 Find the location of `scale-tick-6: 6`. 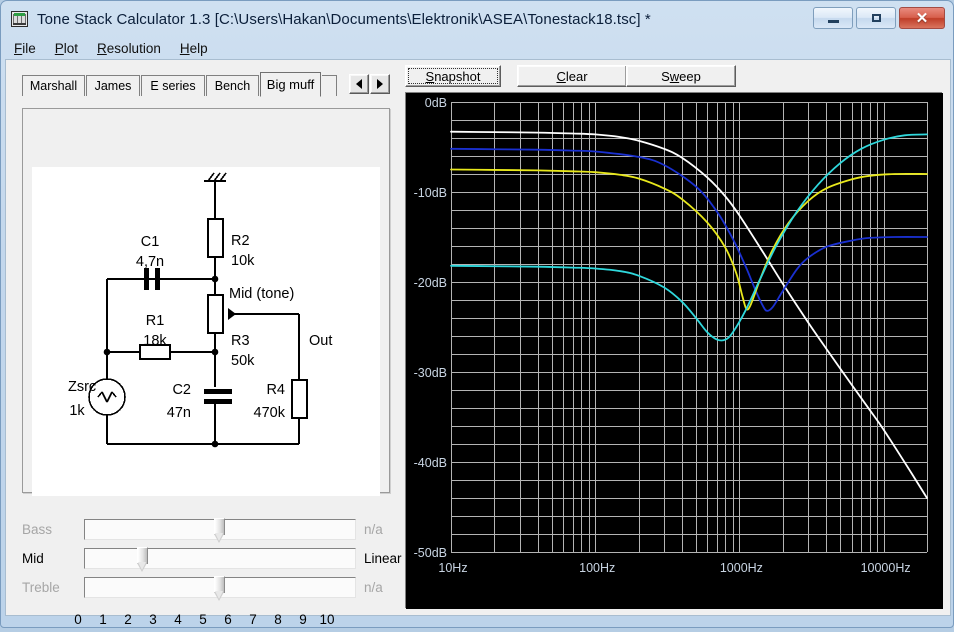

scale-tick-6: 6 is located at coordinates (228, 619).